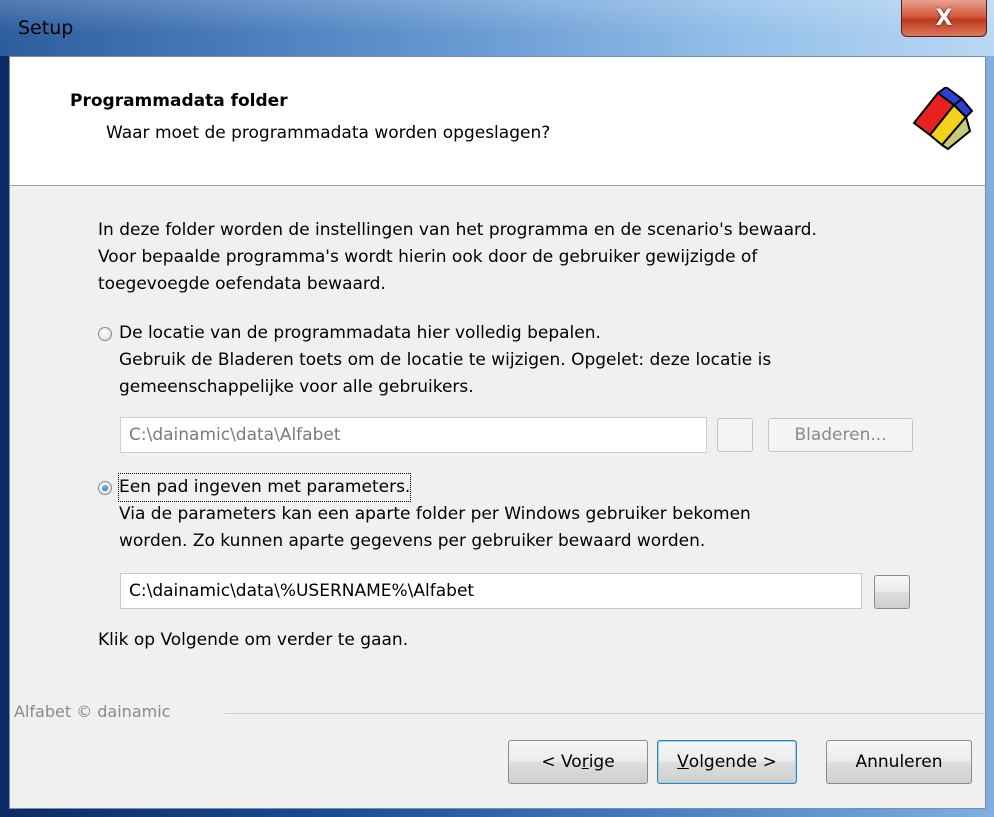 This screenshot has height=817, width=994. What do you see at coordinates (585, 762) in the screenshot?
I see `back-label-accel: r` at bounding box center [585, 762].